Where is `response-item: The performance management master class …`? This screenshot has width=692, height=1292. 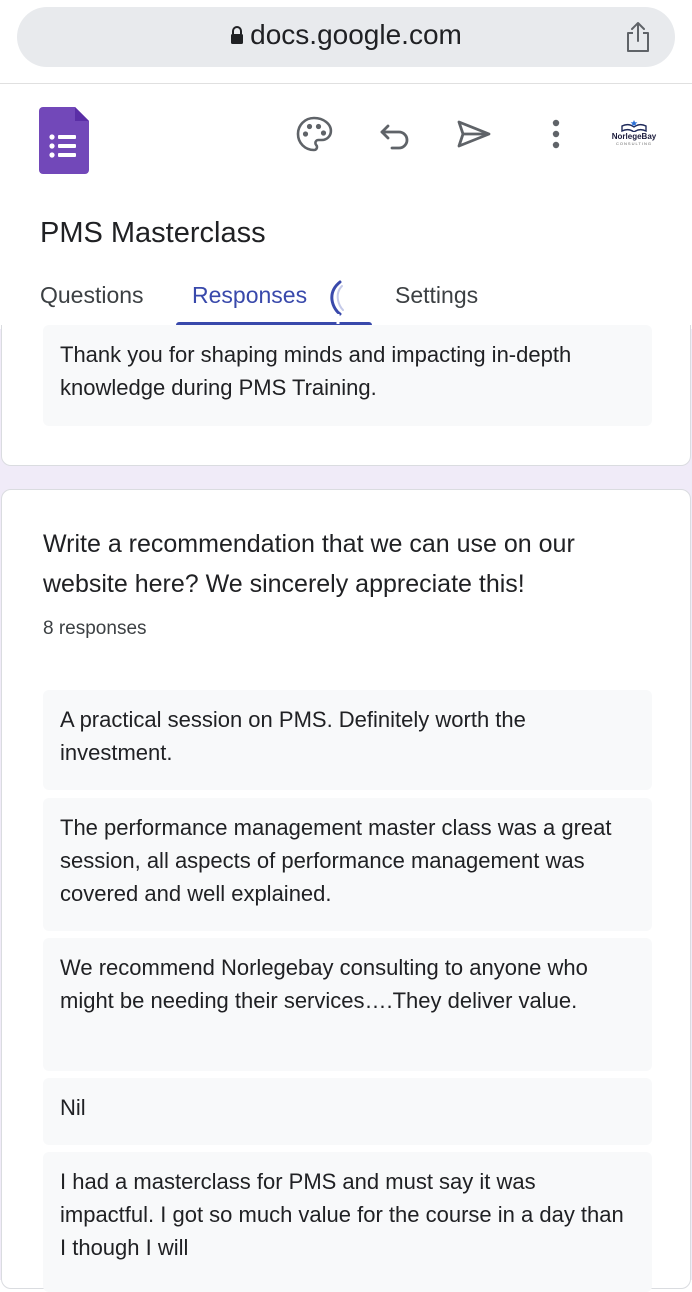
response-item: The performance management master class … is located at coordinates (347, 864).